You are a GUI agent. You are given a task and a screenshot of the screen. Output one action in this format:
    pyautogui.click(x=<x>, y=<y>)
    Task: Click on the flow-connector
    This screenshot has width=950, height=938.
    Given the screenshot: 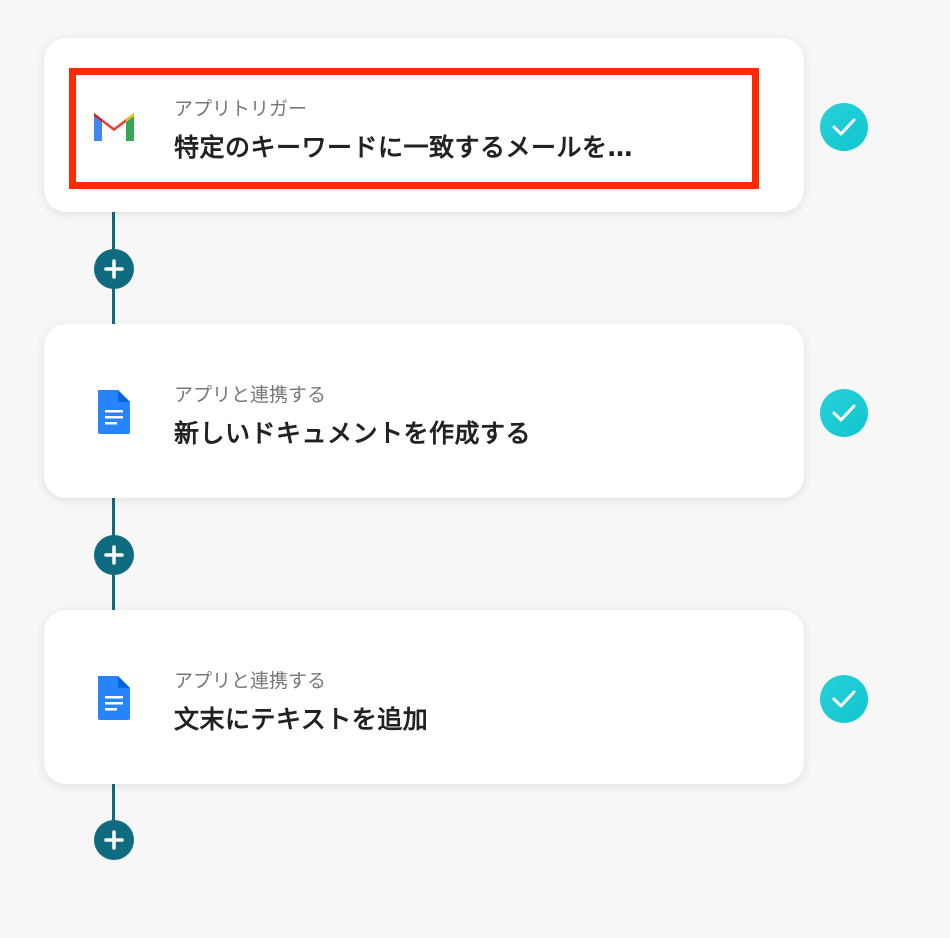 What is the action you would take?
    pyautogui.click(x=113, y=804)
    